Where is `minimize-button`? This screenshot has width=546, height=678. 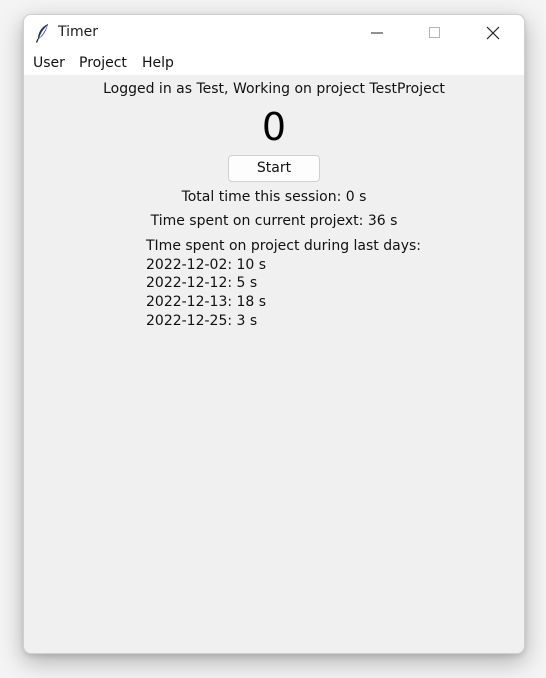 minimize-button is located at coordinates (377, 33).